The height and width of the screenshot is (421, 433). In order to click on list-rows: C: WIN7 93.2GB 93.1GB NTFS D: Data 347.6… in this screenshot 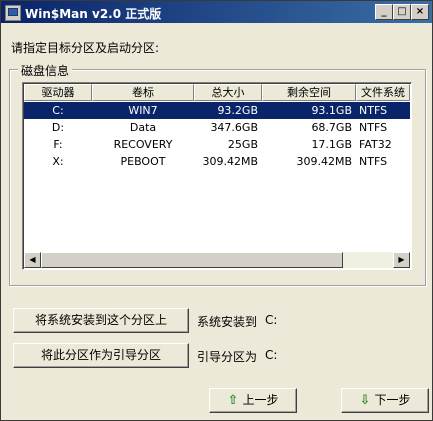, I will do `click(217, 136)`.